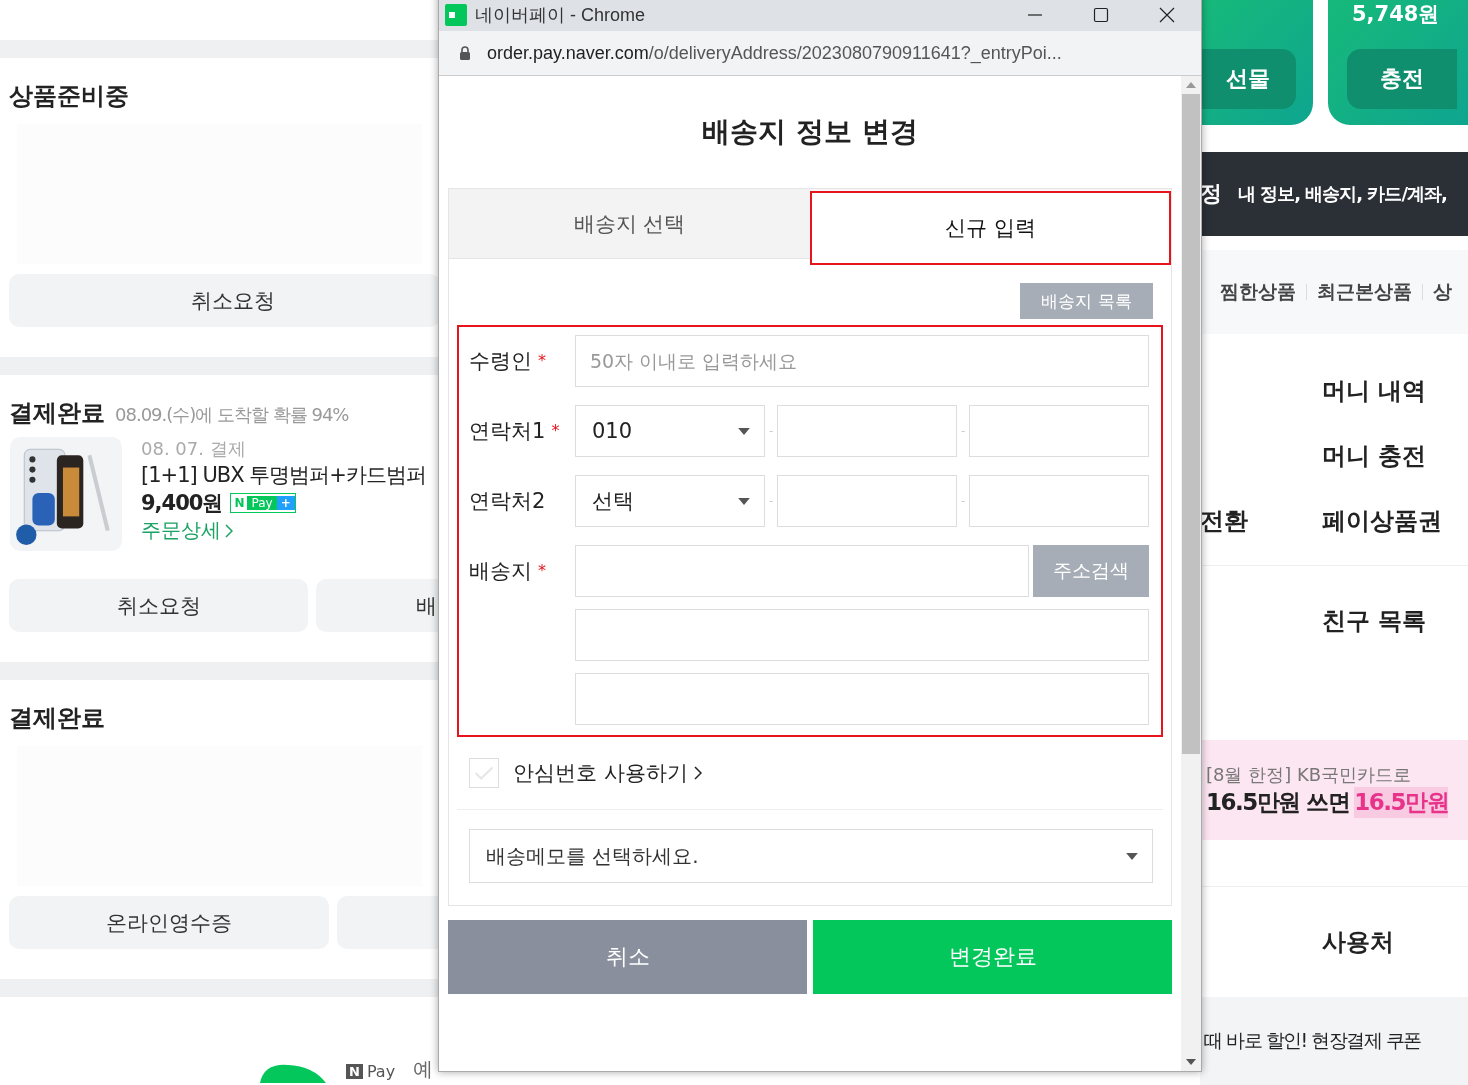 This screenshot has height=1085, width=1468. I want to click on shortcut-link: 찜한상품, so click(1258, 292).